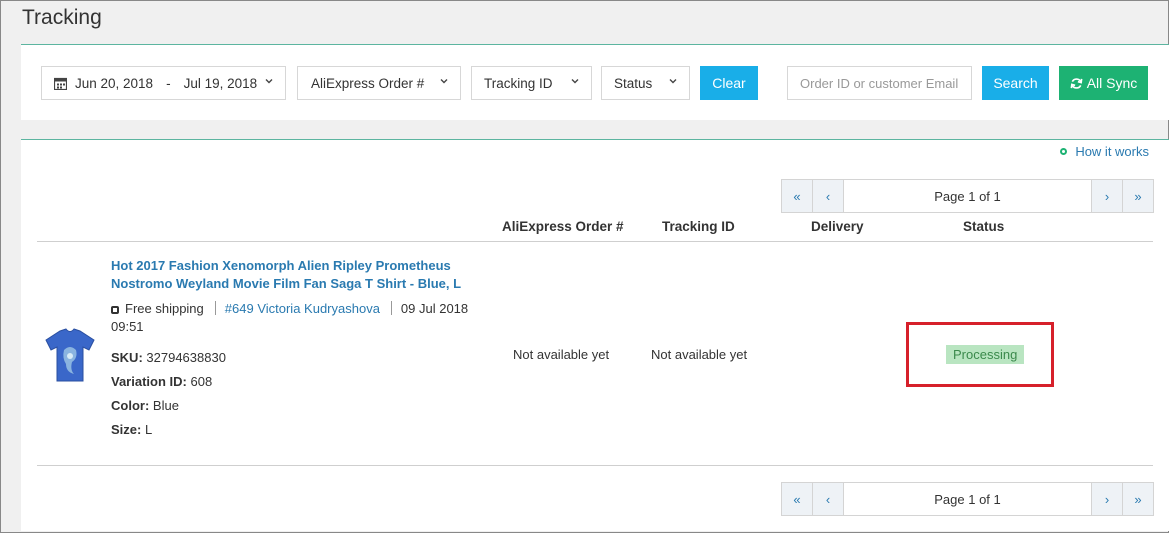 The height and width of the screenshot is (533, 1169). I want to click on size-detail: Size: L, so click(131, 429).